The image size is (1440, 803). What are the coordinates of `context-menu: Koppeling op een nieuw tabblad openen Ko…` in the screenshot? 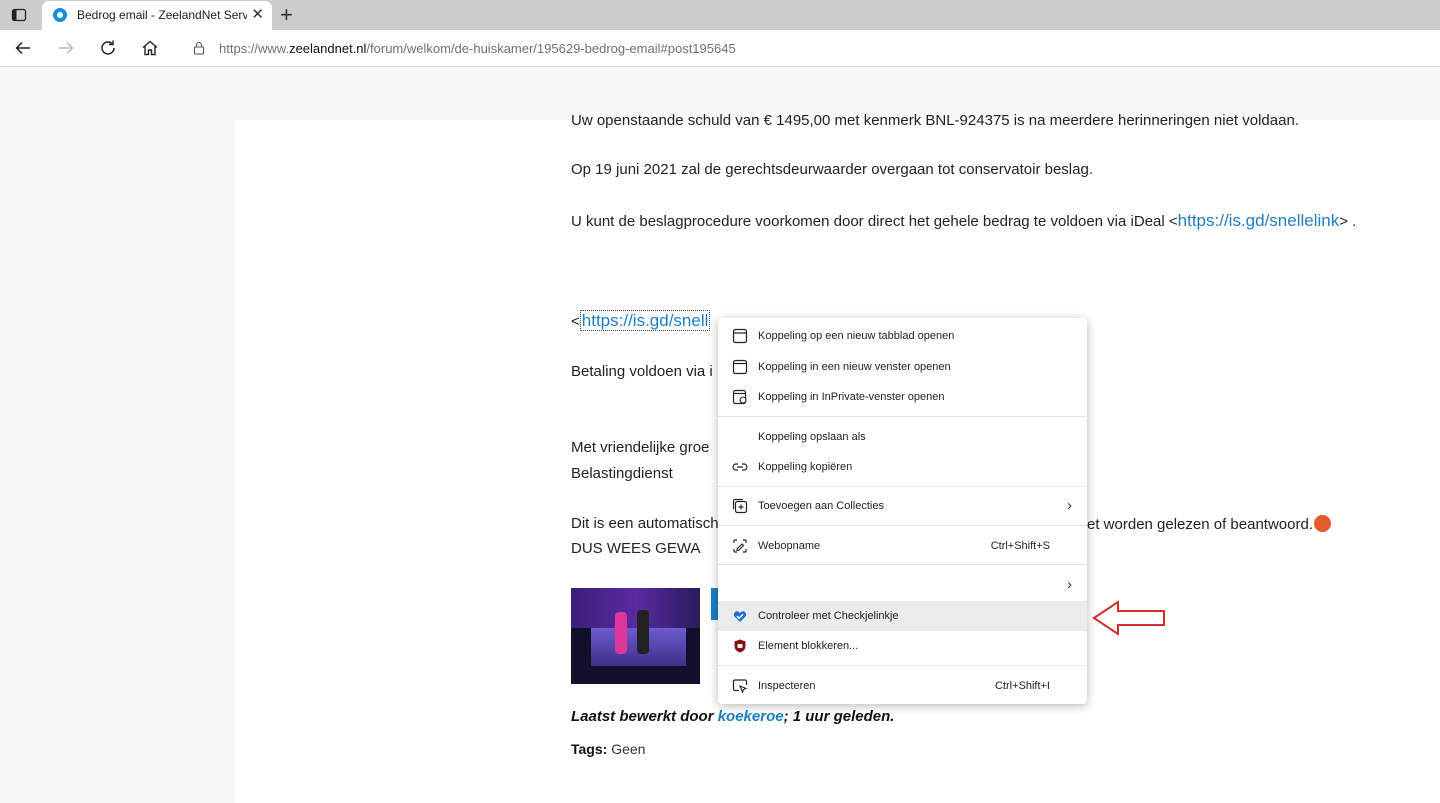 It's located at (902, 511).